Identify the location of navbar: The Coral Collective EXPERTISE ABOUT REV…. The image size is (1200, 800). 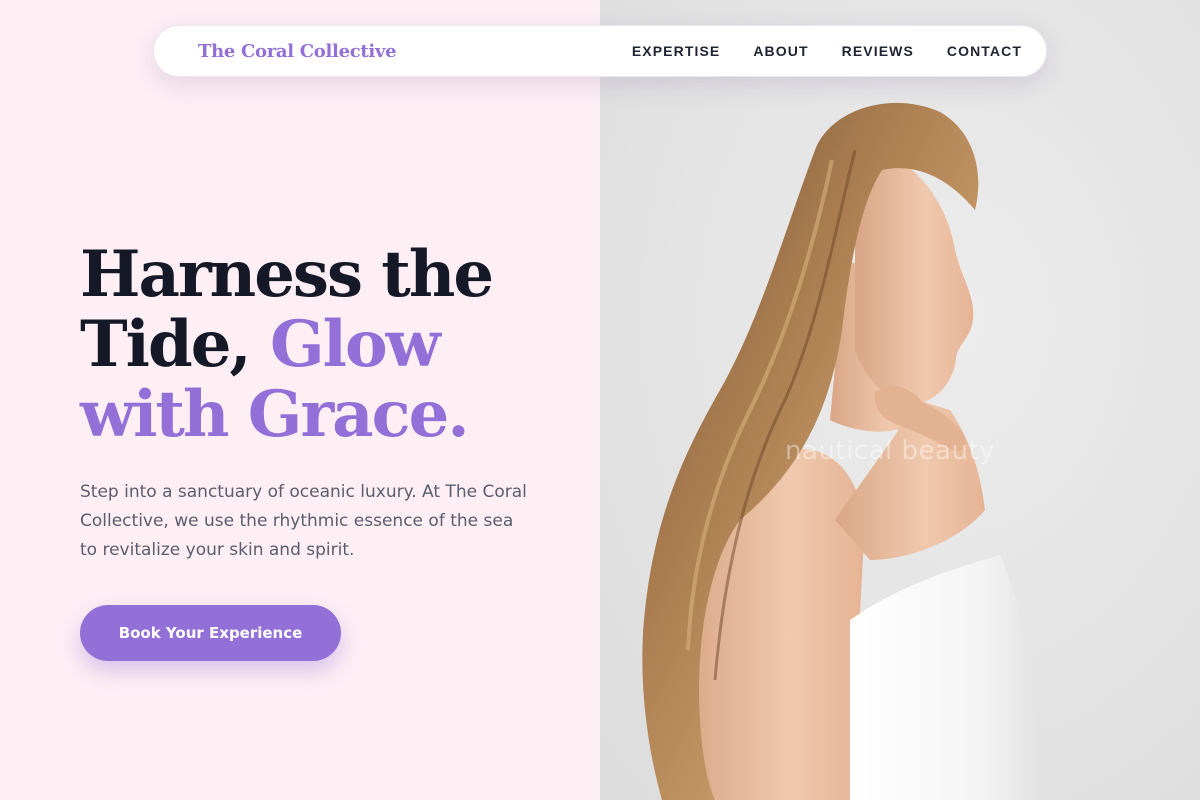
(600, 51).